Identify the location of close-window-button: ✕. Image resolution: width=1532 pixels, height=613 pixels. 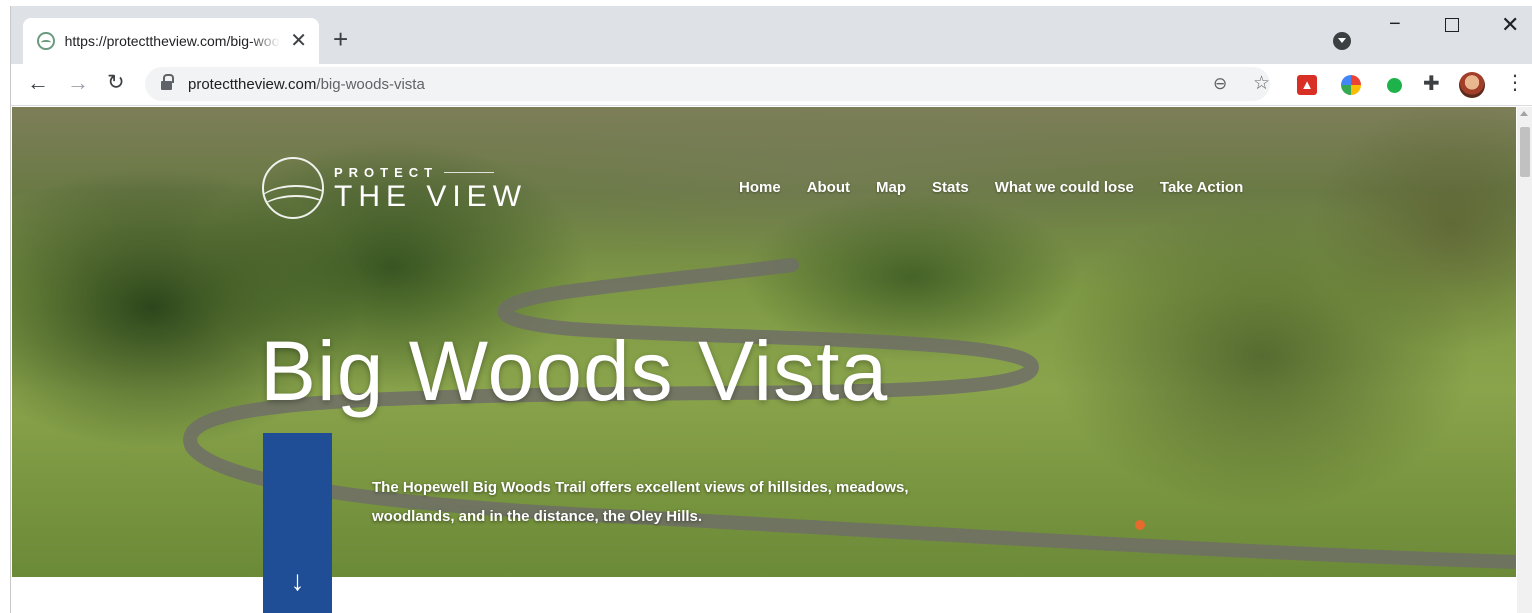
(1510, 25).